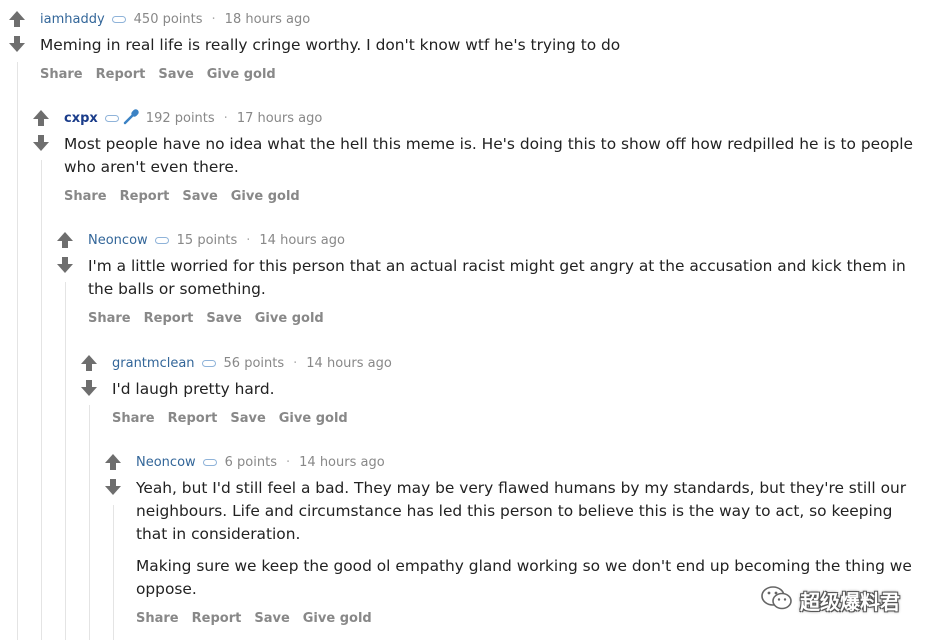  I want to click on watermark: 超级爆料君, so click(830, 600).